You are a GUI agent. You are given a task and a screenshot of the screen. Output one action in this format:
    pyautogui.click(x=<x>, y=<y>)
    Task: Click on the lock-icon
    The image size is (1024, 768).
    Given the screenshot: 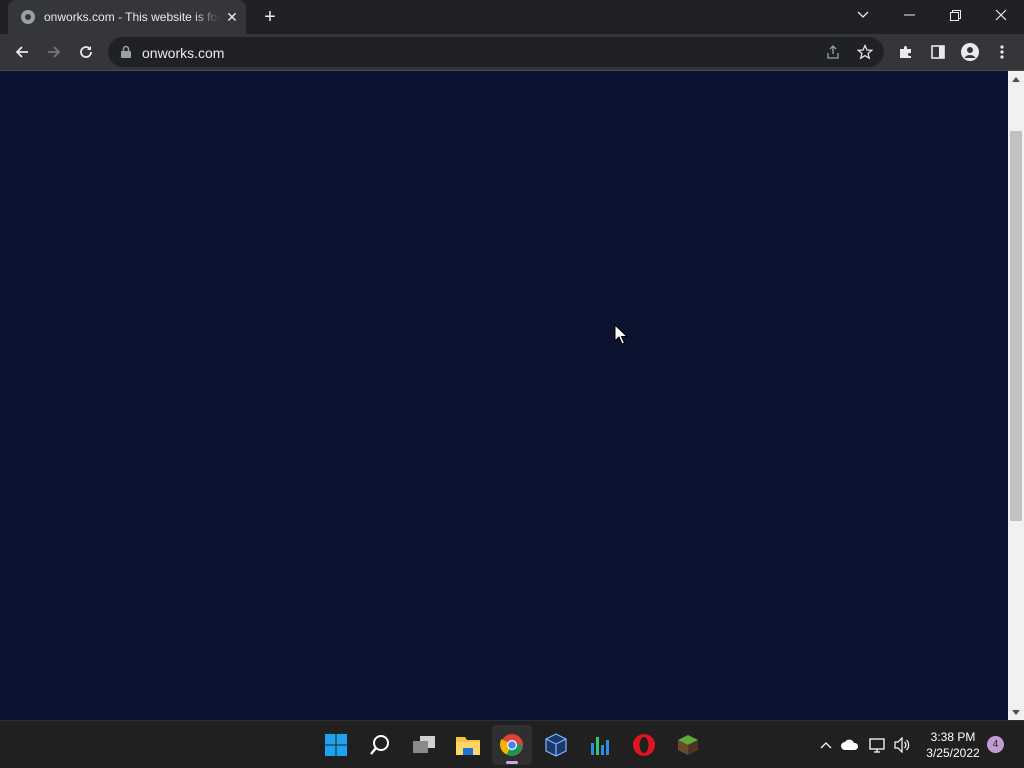 What is the action you would take?
    pyautogui.click(x=126, y=51)
    